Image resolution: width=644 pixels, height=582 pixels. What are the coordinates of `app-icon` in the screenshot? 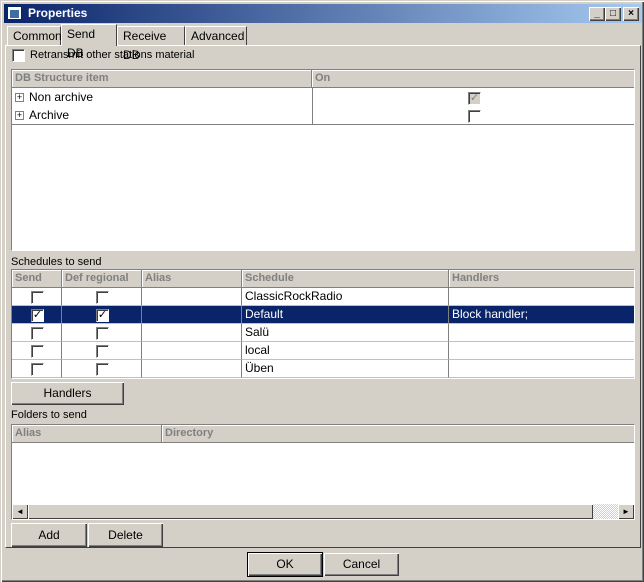 It's located at (14, 13).